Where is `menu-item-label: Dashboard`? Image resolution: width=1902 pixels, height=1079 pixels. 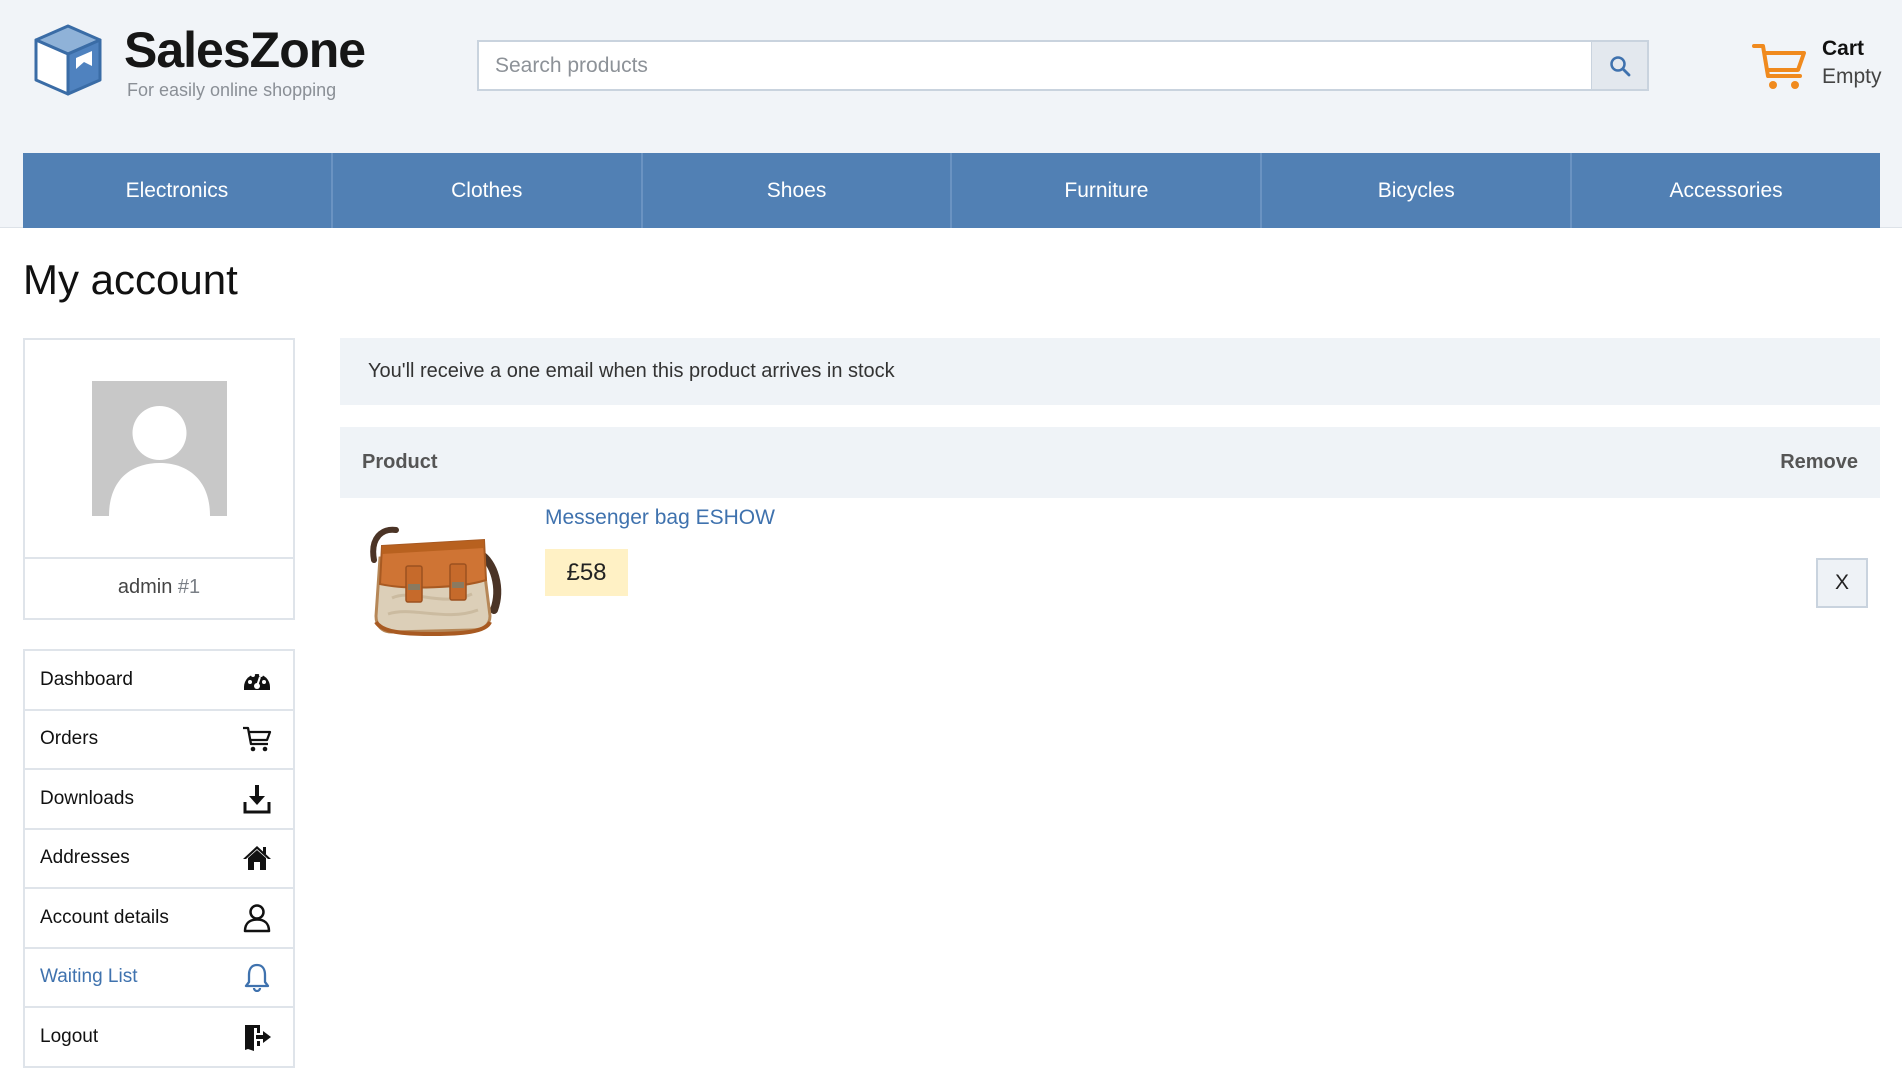 menu-item-label: Dashboard is located at coordinates (86, 679).